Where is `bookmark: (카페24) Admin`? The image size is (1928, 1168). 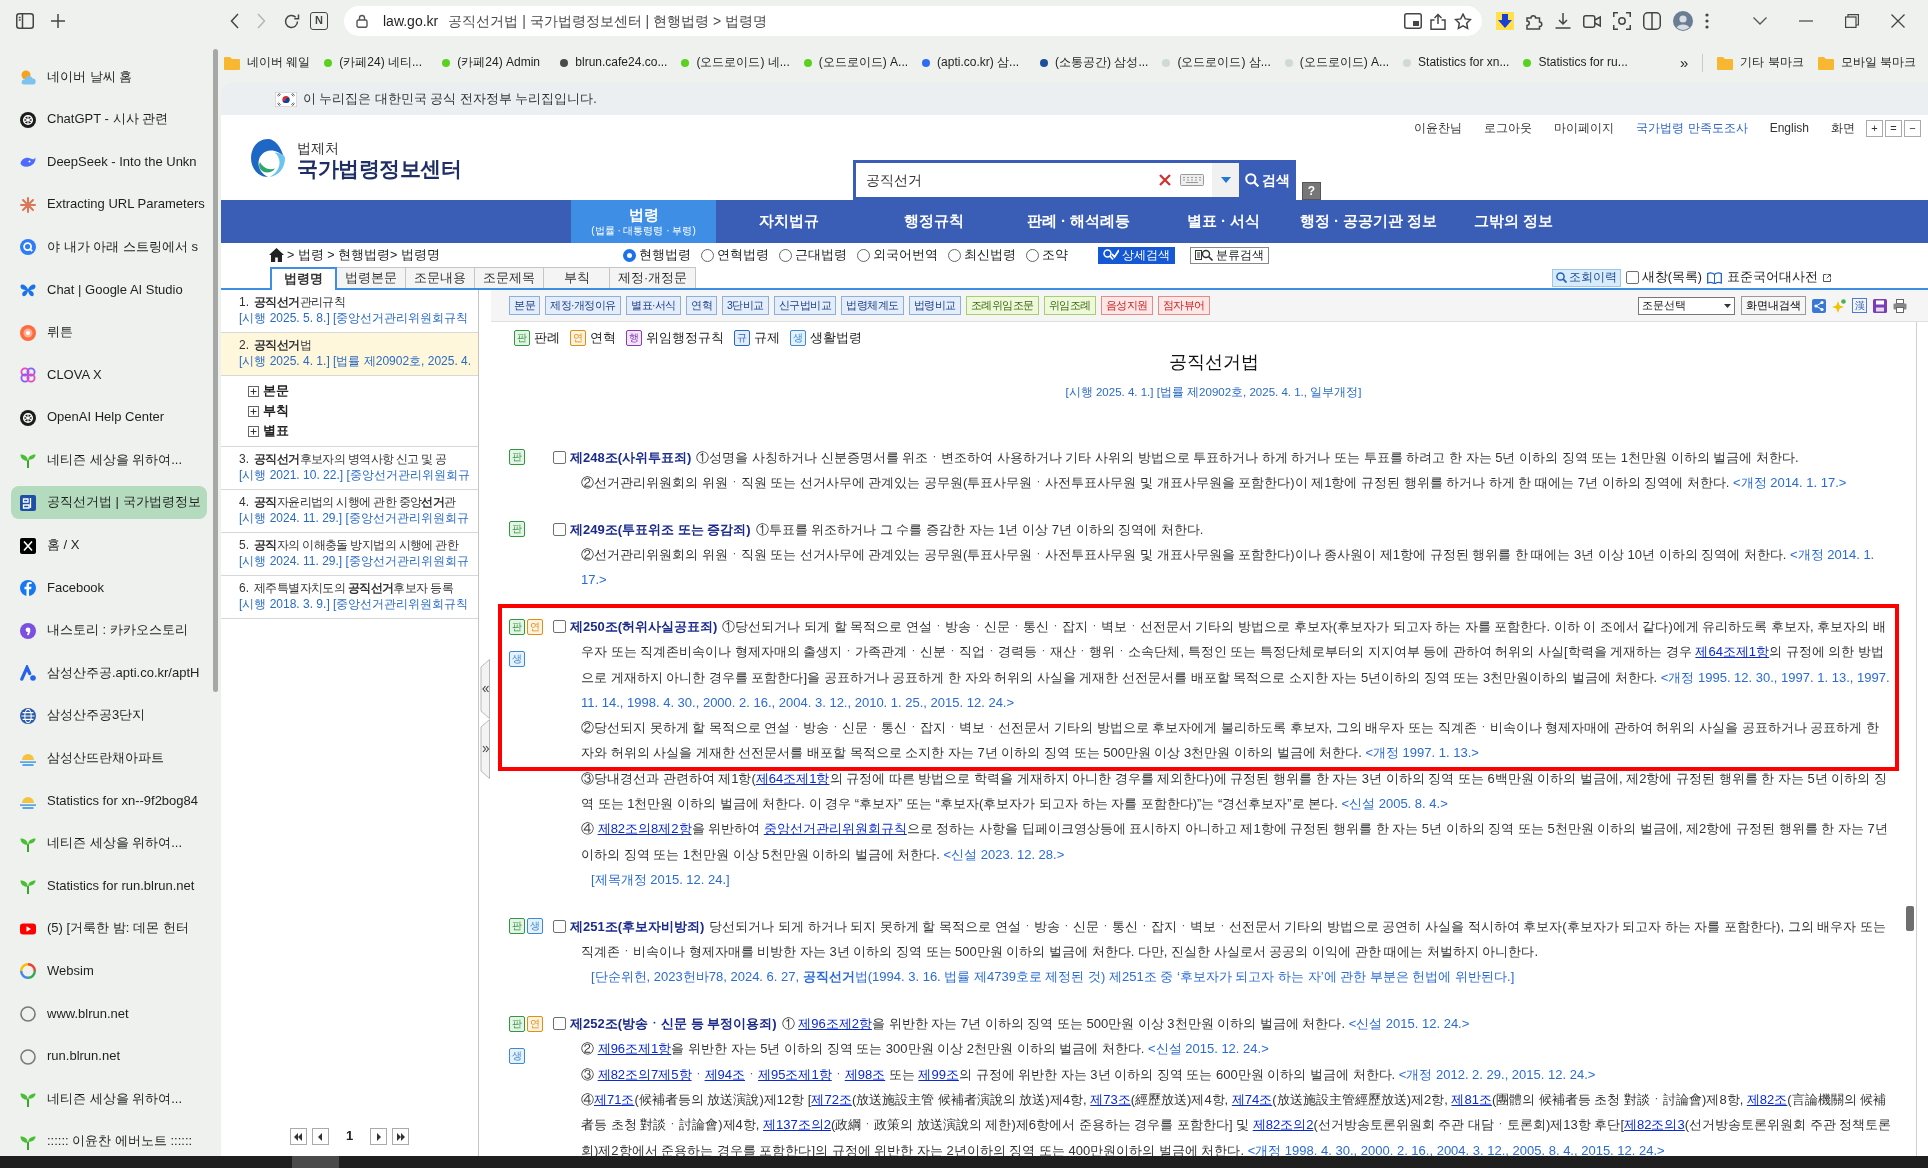
bookmark: (카페24) Admin is located at coordinates (494, 62).